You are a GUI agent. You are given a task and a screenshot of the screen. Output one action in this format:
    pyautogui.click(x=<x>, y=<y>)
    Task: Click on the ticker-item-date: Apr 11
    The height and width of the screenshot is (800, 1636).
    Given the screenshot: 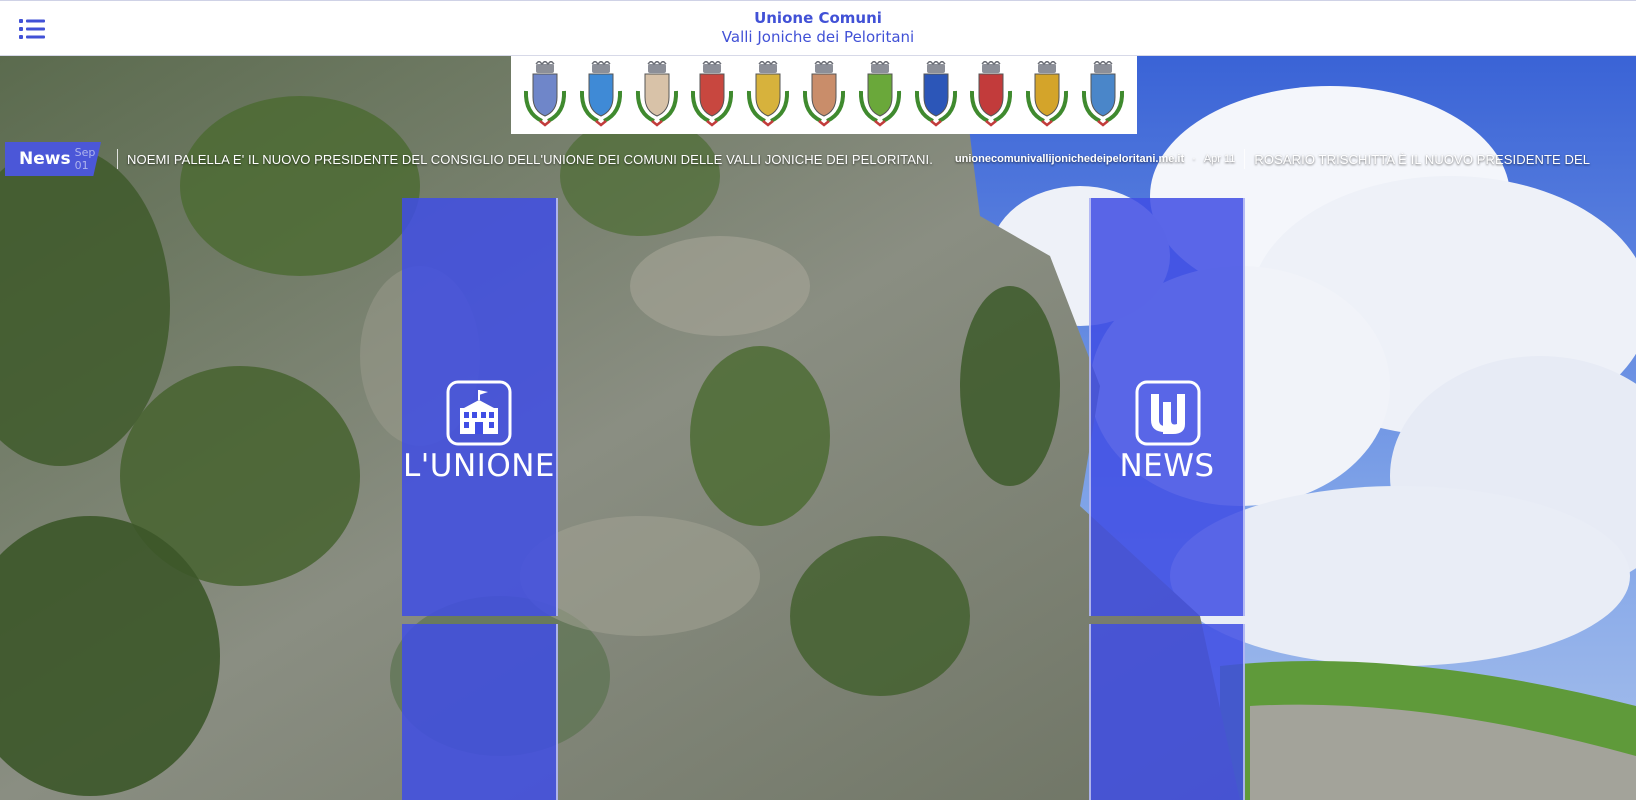 What is the action you would take?
    pyautogui.click(x=1219, y=159)
    